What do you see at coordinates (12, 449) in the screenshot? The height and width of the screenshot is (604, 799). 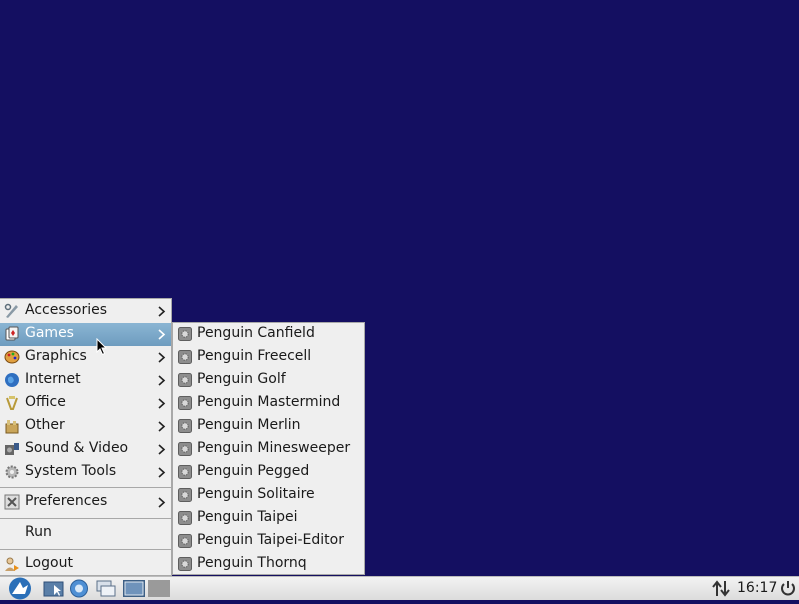 I see `sound-video-icon` at bounding box center [12, 449].